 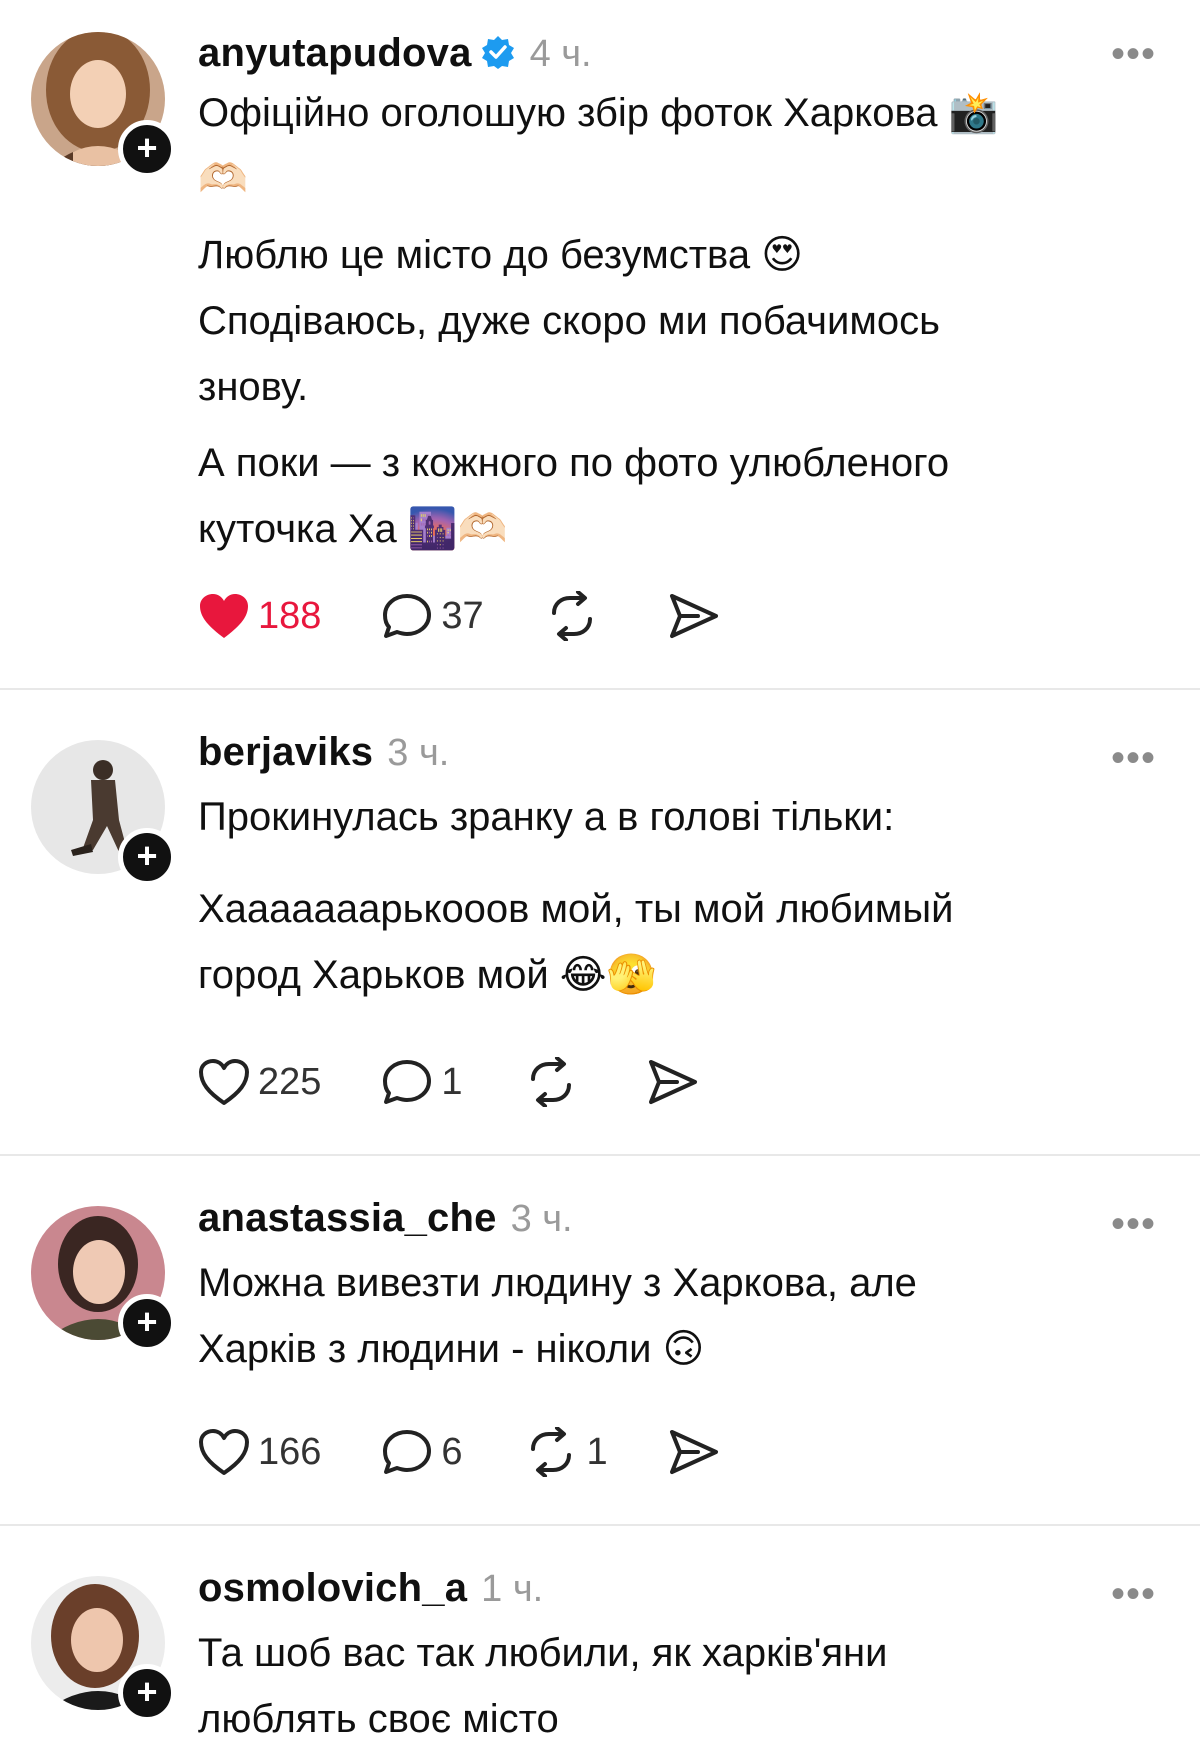 What do you see at coordinates (598, 113) in the screenshot?
I see `text-line: Офіційно оголошую збір фоток Харкова 📸` at bounding box center [598, 113].